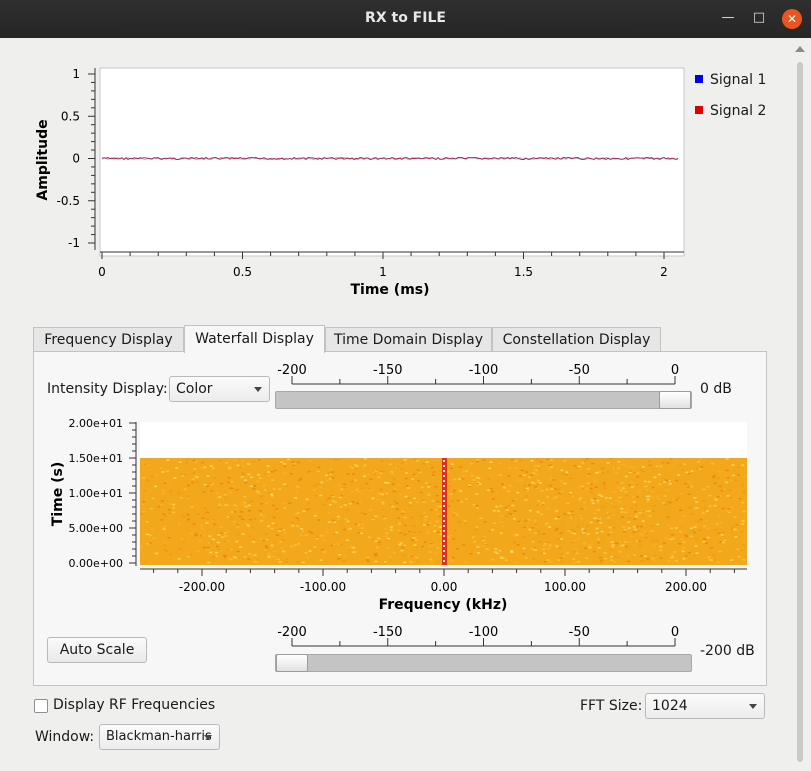  Describe the element at coordinates (705, 706) in the screenshot. I see `fft-size-select: 1024` at that location.